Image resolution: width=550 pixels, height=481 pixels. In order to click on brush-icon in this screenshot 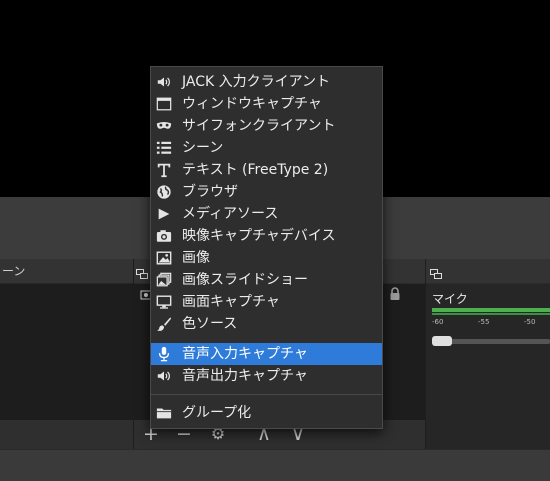, I will do `click(164, 324)`.